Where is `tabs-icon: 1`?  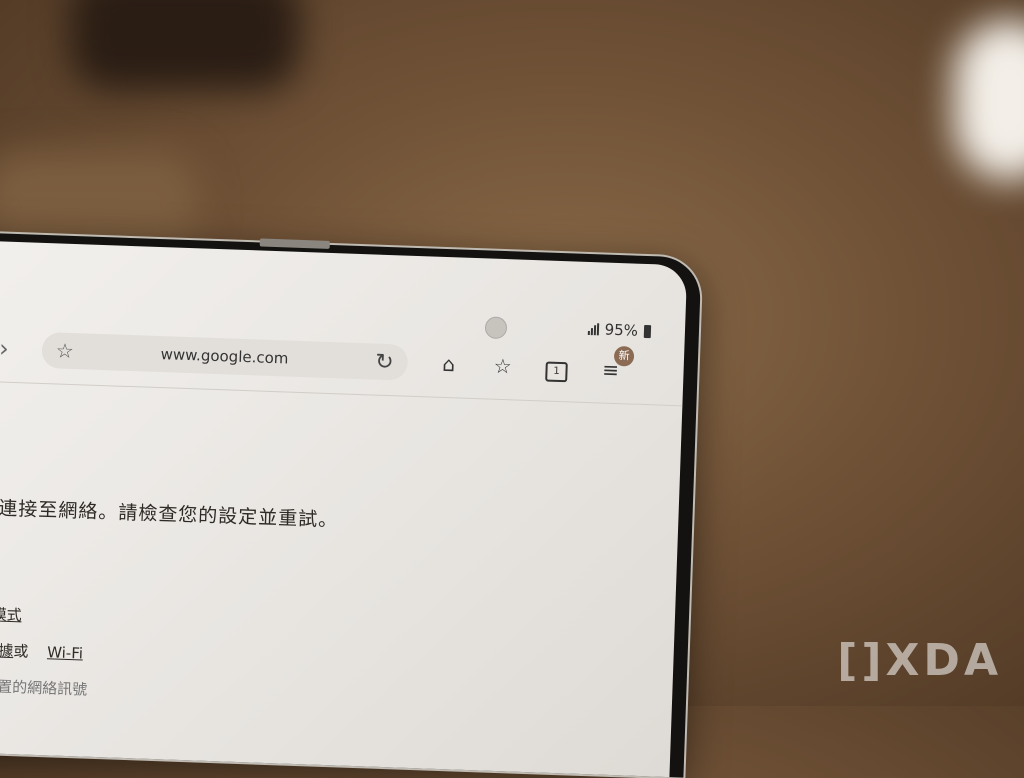 tabs-icon: 1 is located at coordinates (556, 371).